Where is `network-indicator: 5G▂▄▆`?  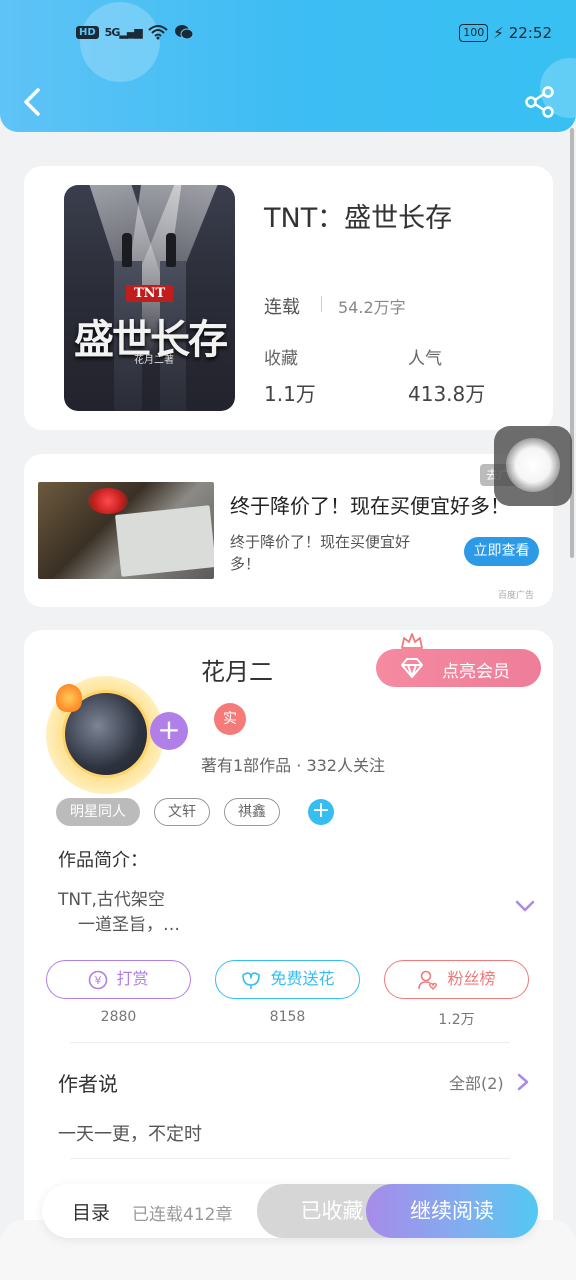 network-indicator: 5G▂▄▆ is located at coordinates (123, 32).